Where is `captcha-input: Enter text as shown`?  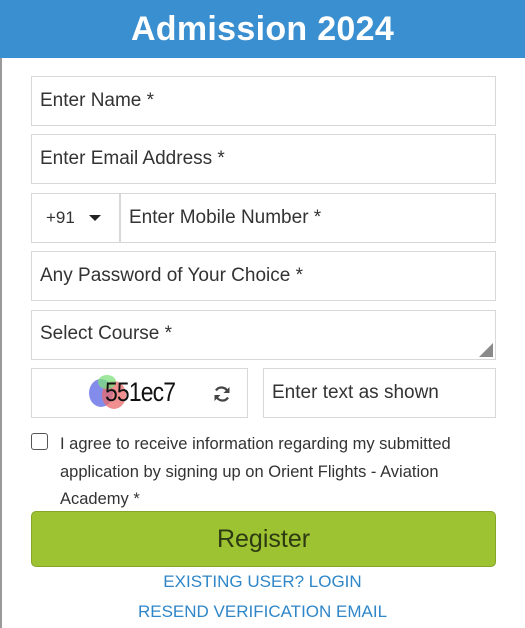
captcha-input: Enter text as shown is located at coordinates (379, 393).